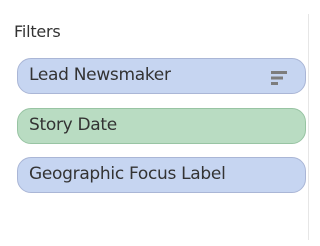  Describe the element at coordinates (73, 125) in the screenshot. I see `pill-label: Story Date` at that location.